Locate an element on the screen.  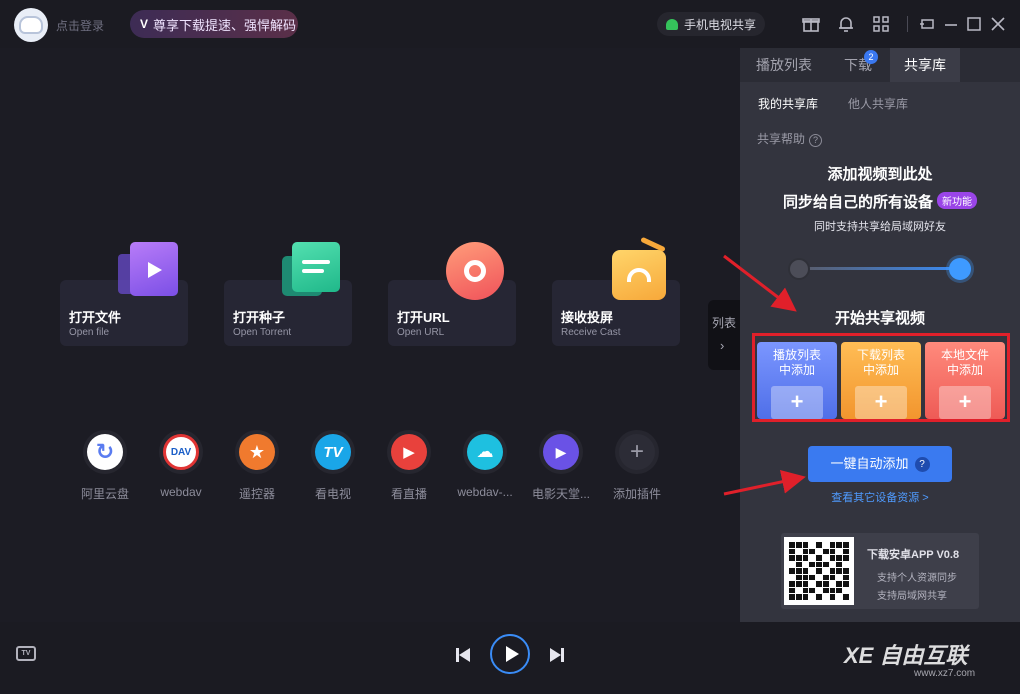
vip-logo-icon: V is located at coordinates (144, 24).